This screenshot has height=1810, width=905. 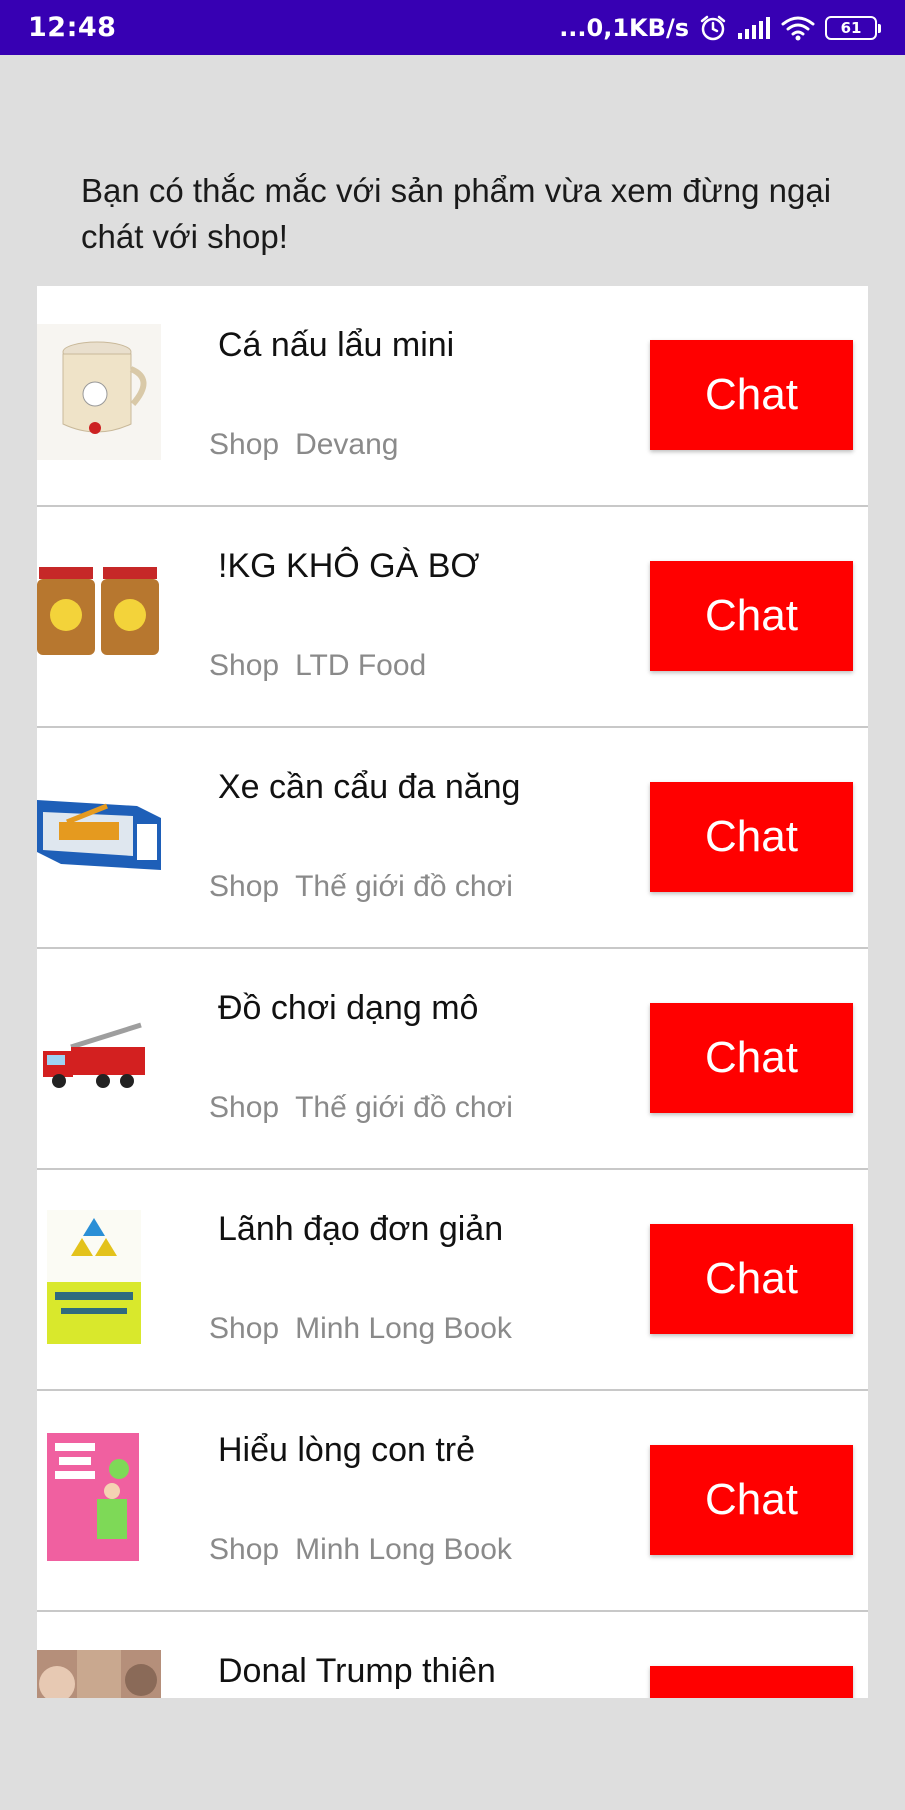 I want to click on list-item: !KG KHÔ GÀ BƠ Shop LTD Food Chat, so click(x=452, y=617).